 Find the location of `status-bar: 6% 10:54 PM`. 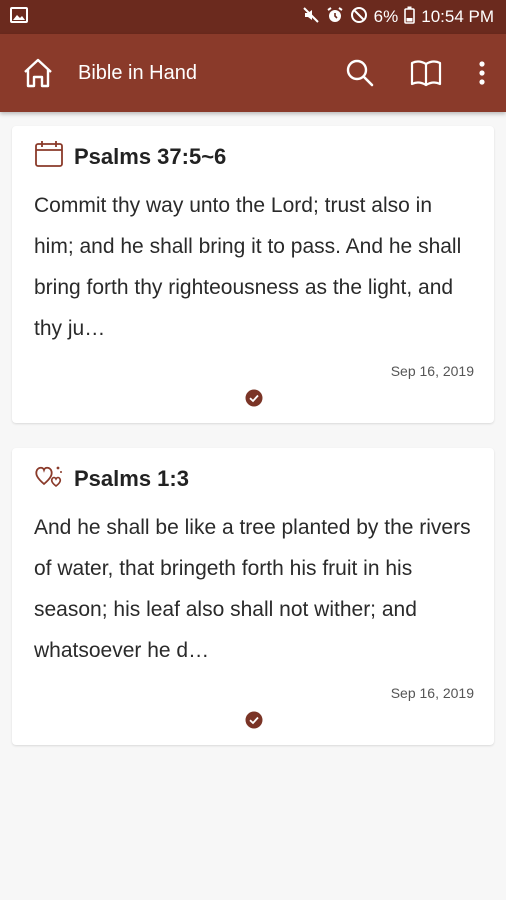

status-bar: 6% 10:54 PM is located at coordinates (253, 17).